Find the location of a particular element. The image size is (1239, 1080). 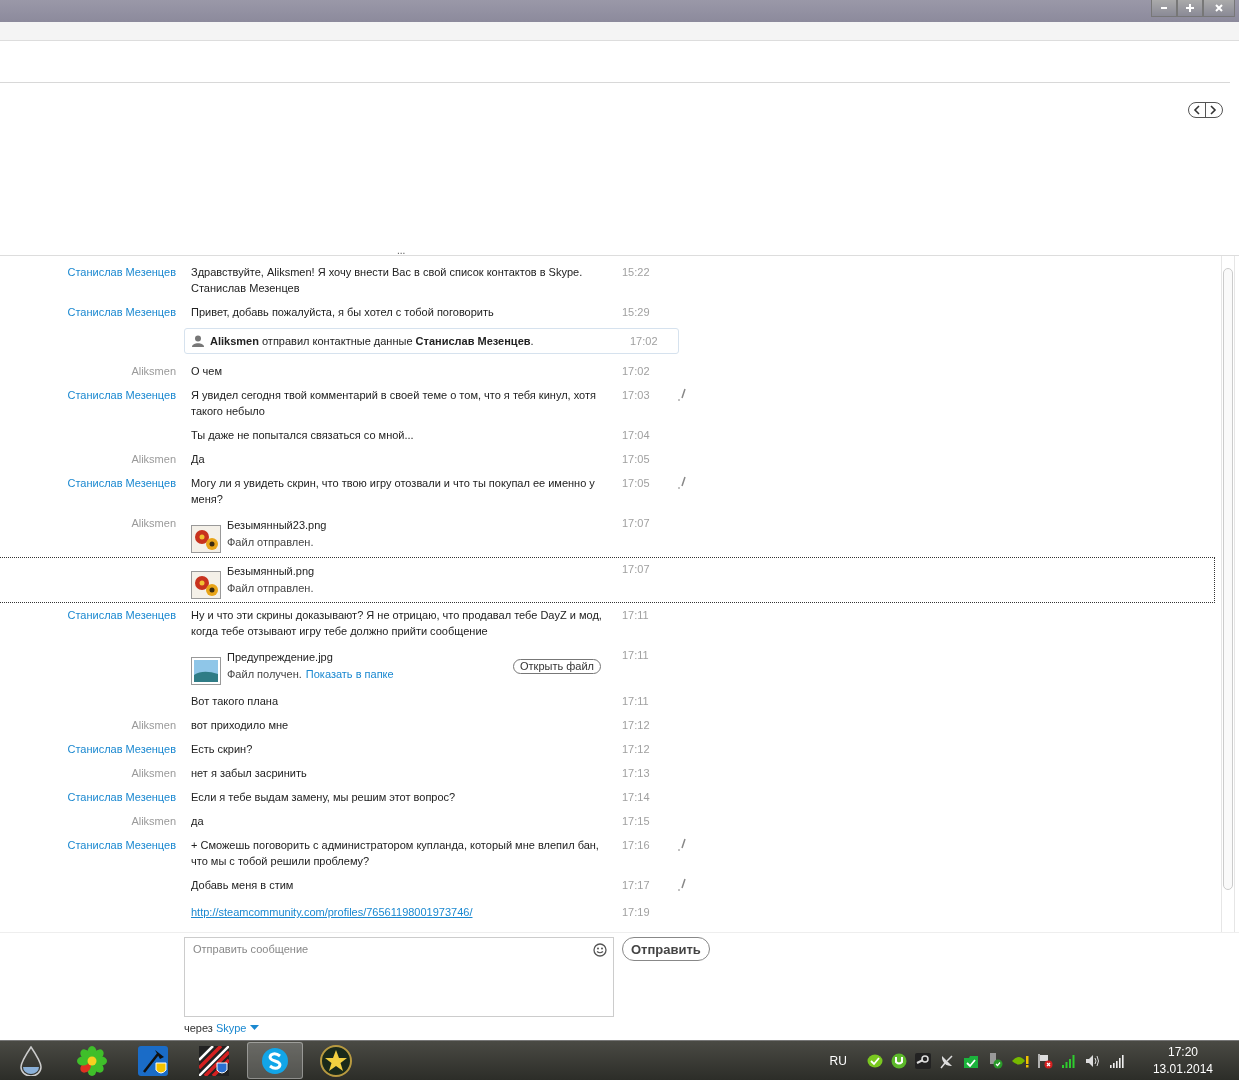

message-text: Могу ли я увидеть скрин, что твою игру отозвали и что ты покупал ее именно у меня? is located at coordinates (393, 491).